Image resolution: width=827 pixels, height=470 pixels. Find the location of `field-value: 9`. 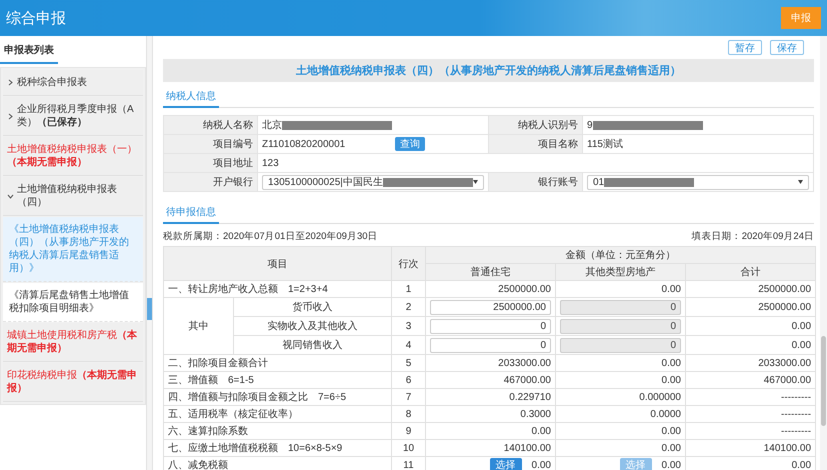

field-value: 9 is located at coordinates (645, 125).